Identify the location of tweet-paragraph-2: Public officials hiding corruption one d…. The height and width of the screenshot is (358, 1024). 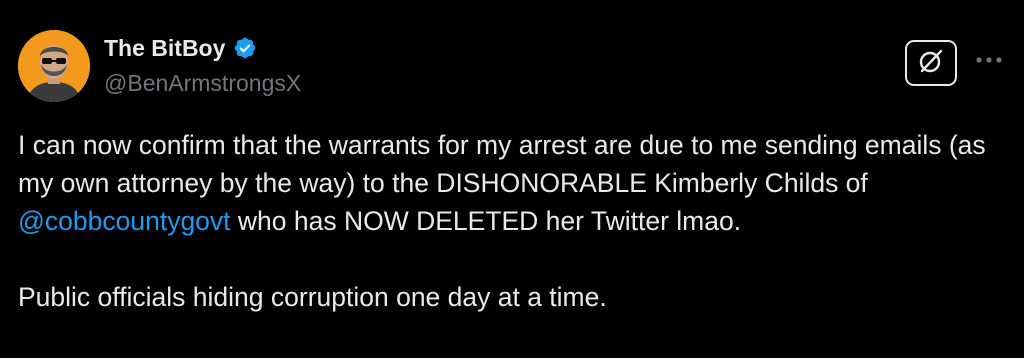
(312, 297).